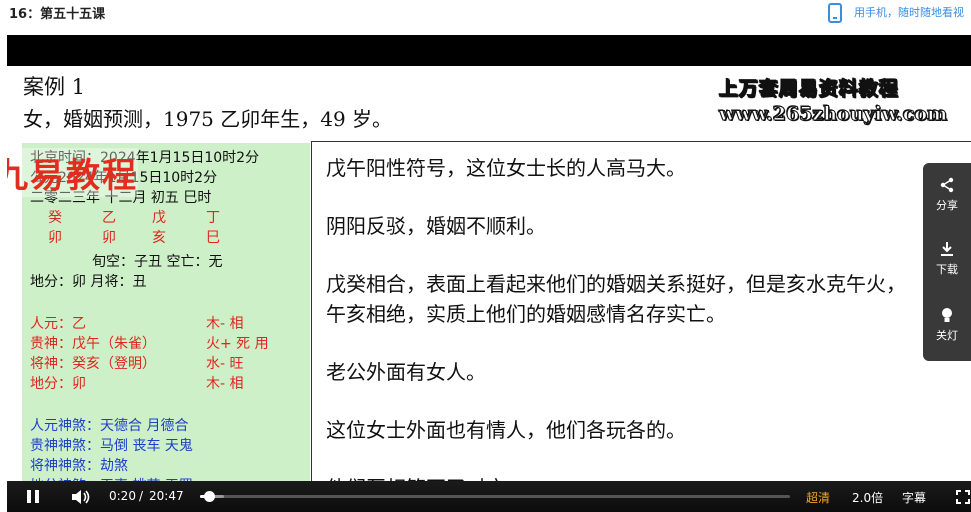 The height and width of the screenshot is (512, 971). Describe the element at coordinates (213, 218) in the screenshot. I see `stem-4: 丁` at that location.